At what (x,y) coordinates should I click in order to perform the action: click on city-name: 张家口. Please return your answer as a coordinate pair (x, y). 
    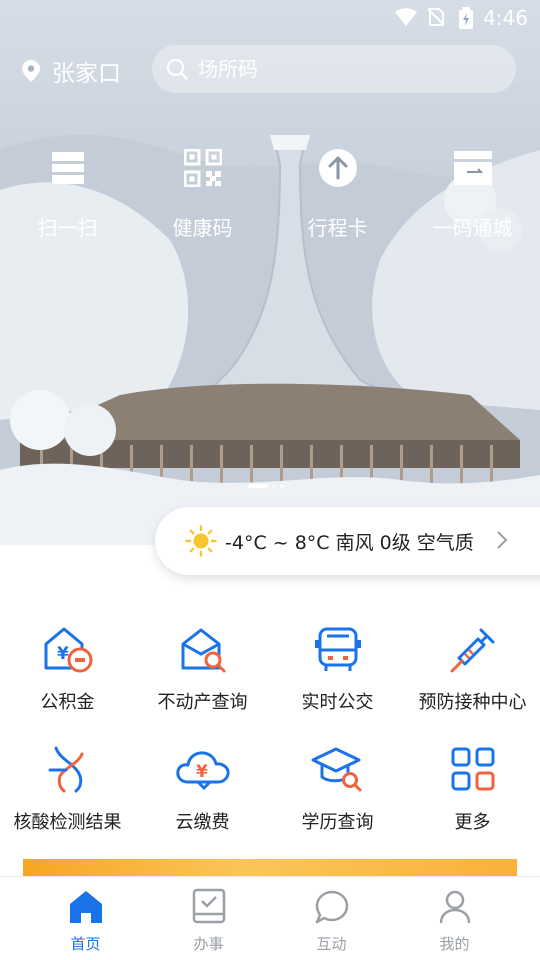
    Looking at the image, I should click on (86, 74).